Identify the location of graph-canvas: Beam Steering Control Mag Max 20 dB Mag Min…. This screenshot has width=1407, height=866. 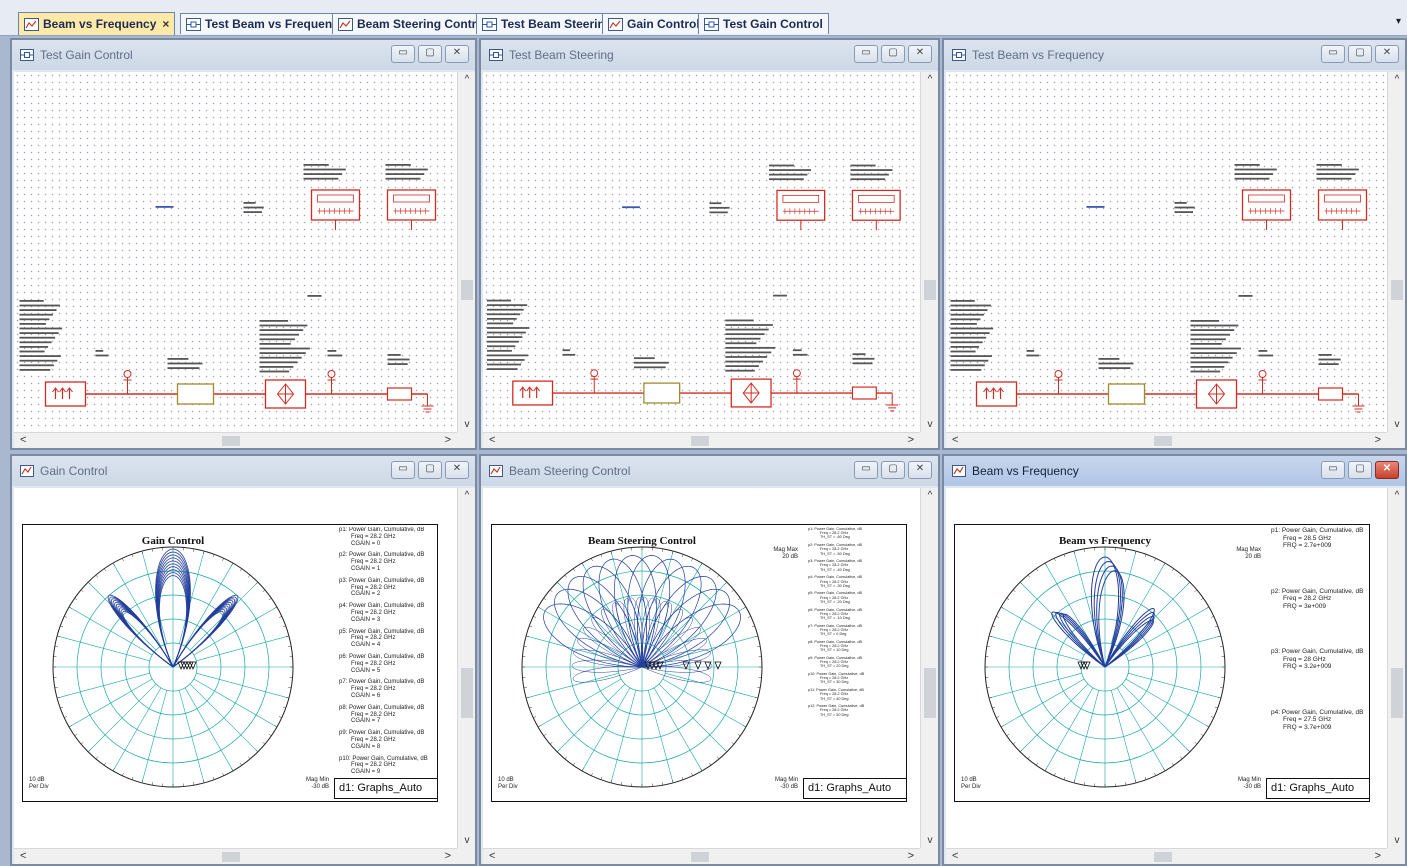
(701, 668).